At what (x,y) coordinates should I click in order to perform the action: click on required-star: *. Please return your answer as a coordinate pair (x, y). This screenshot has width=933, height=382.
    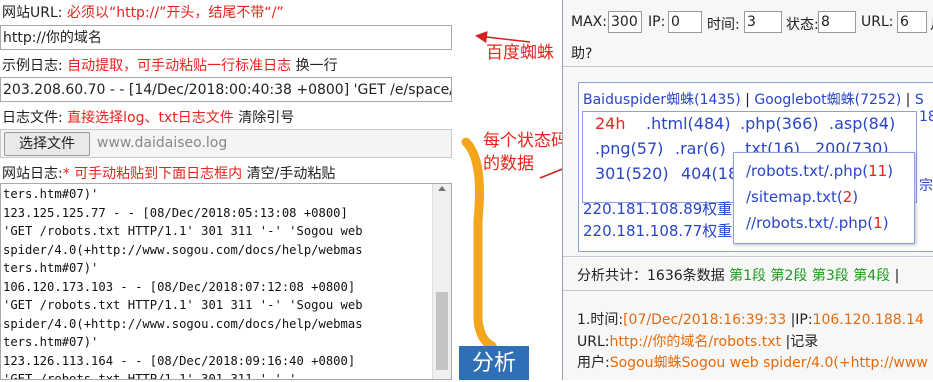
    Looking at the image, I should click on (66, 174).